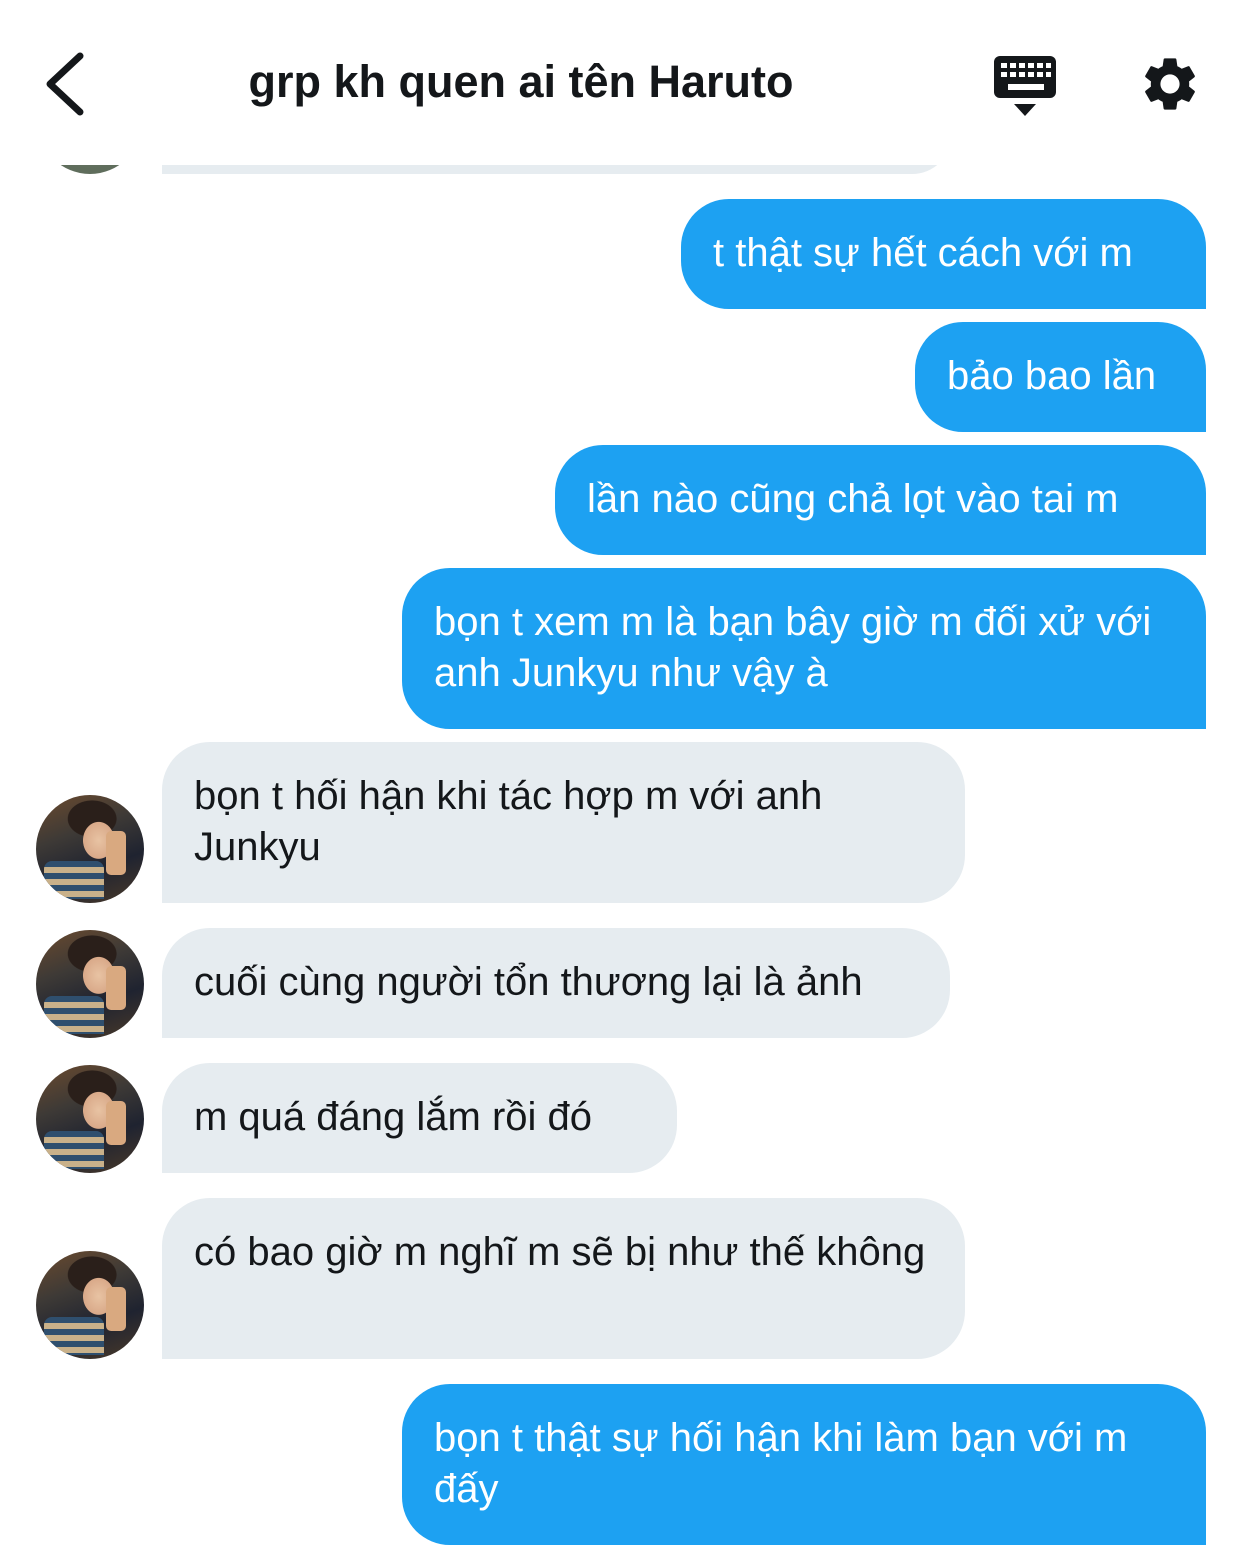 This screenshot has width=1242, height=1549. Describe the element at coordinates (65, 84) in the screenshot. I see `chevron-left-icon` at that location.